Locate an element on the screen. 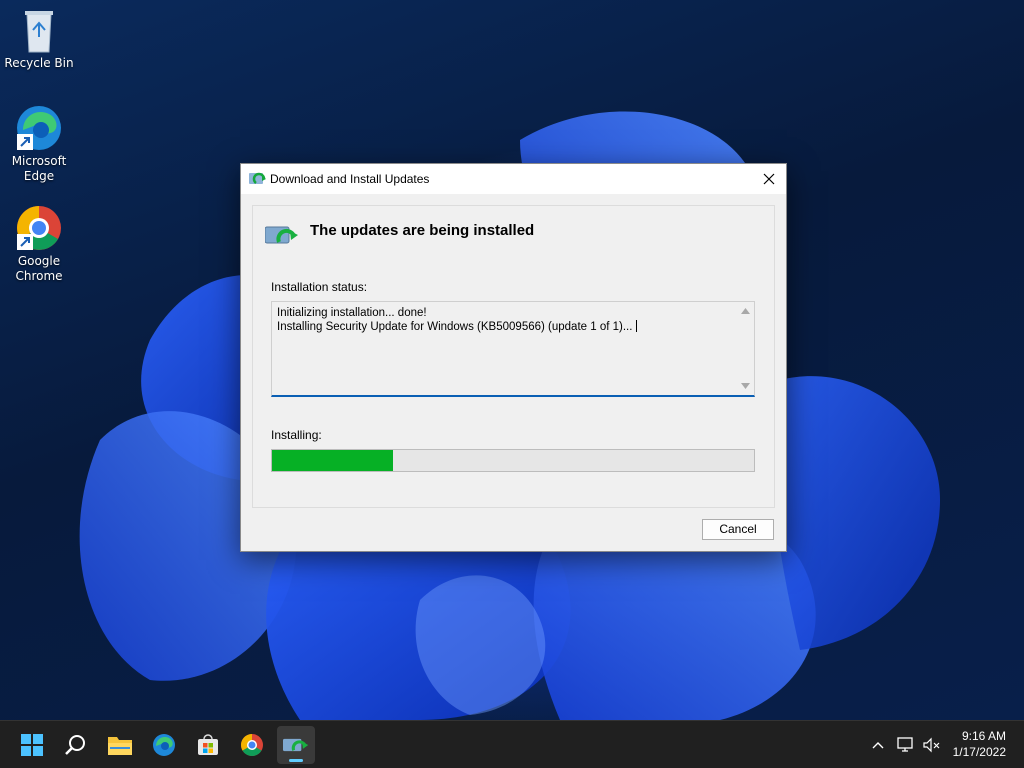 This screenshot has height=768, width=1024. tray-show-hidden-icons is located at coordinates (878, 745).